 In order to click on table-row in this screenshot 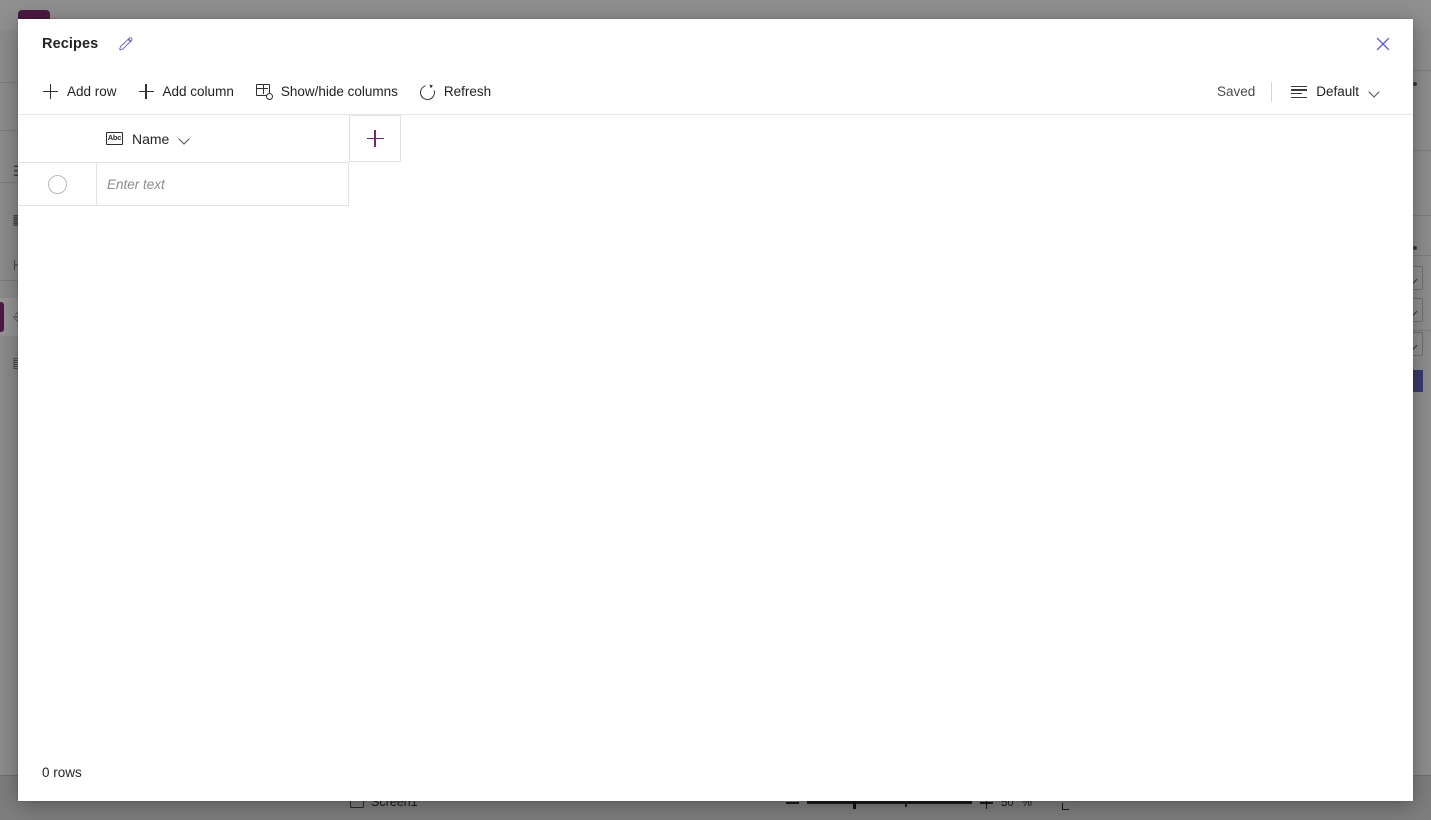, I will do `click(183, 184)`.